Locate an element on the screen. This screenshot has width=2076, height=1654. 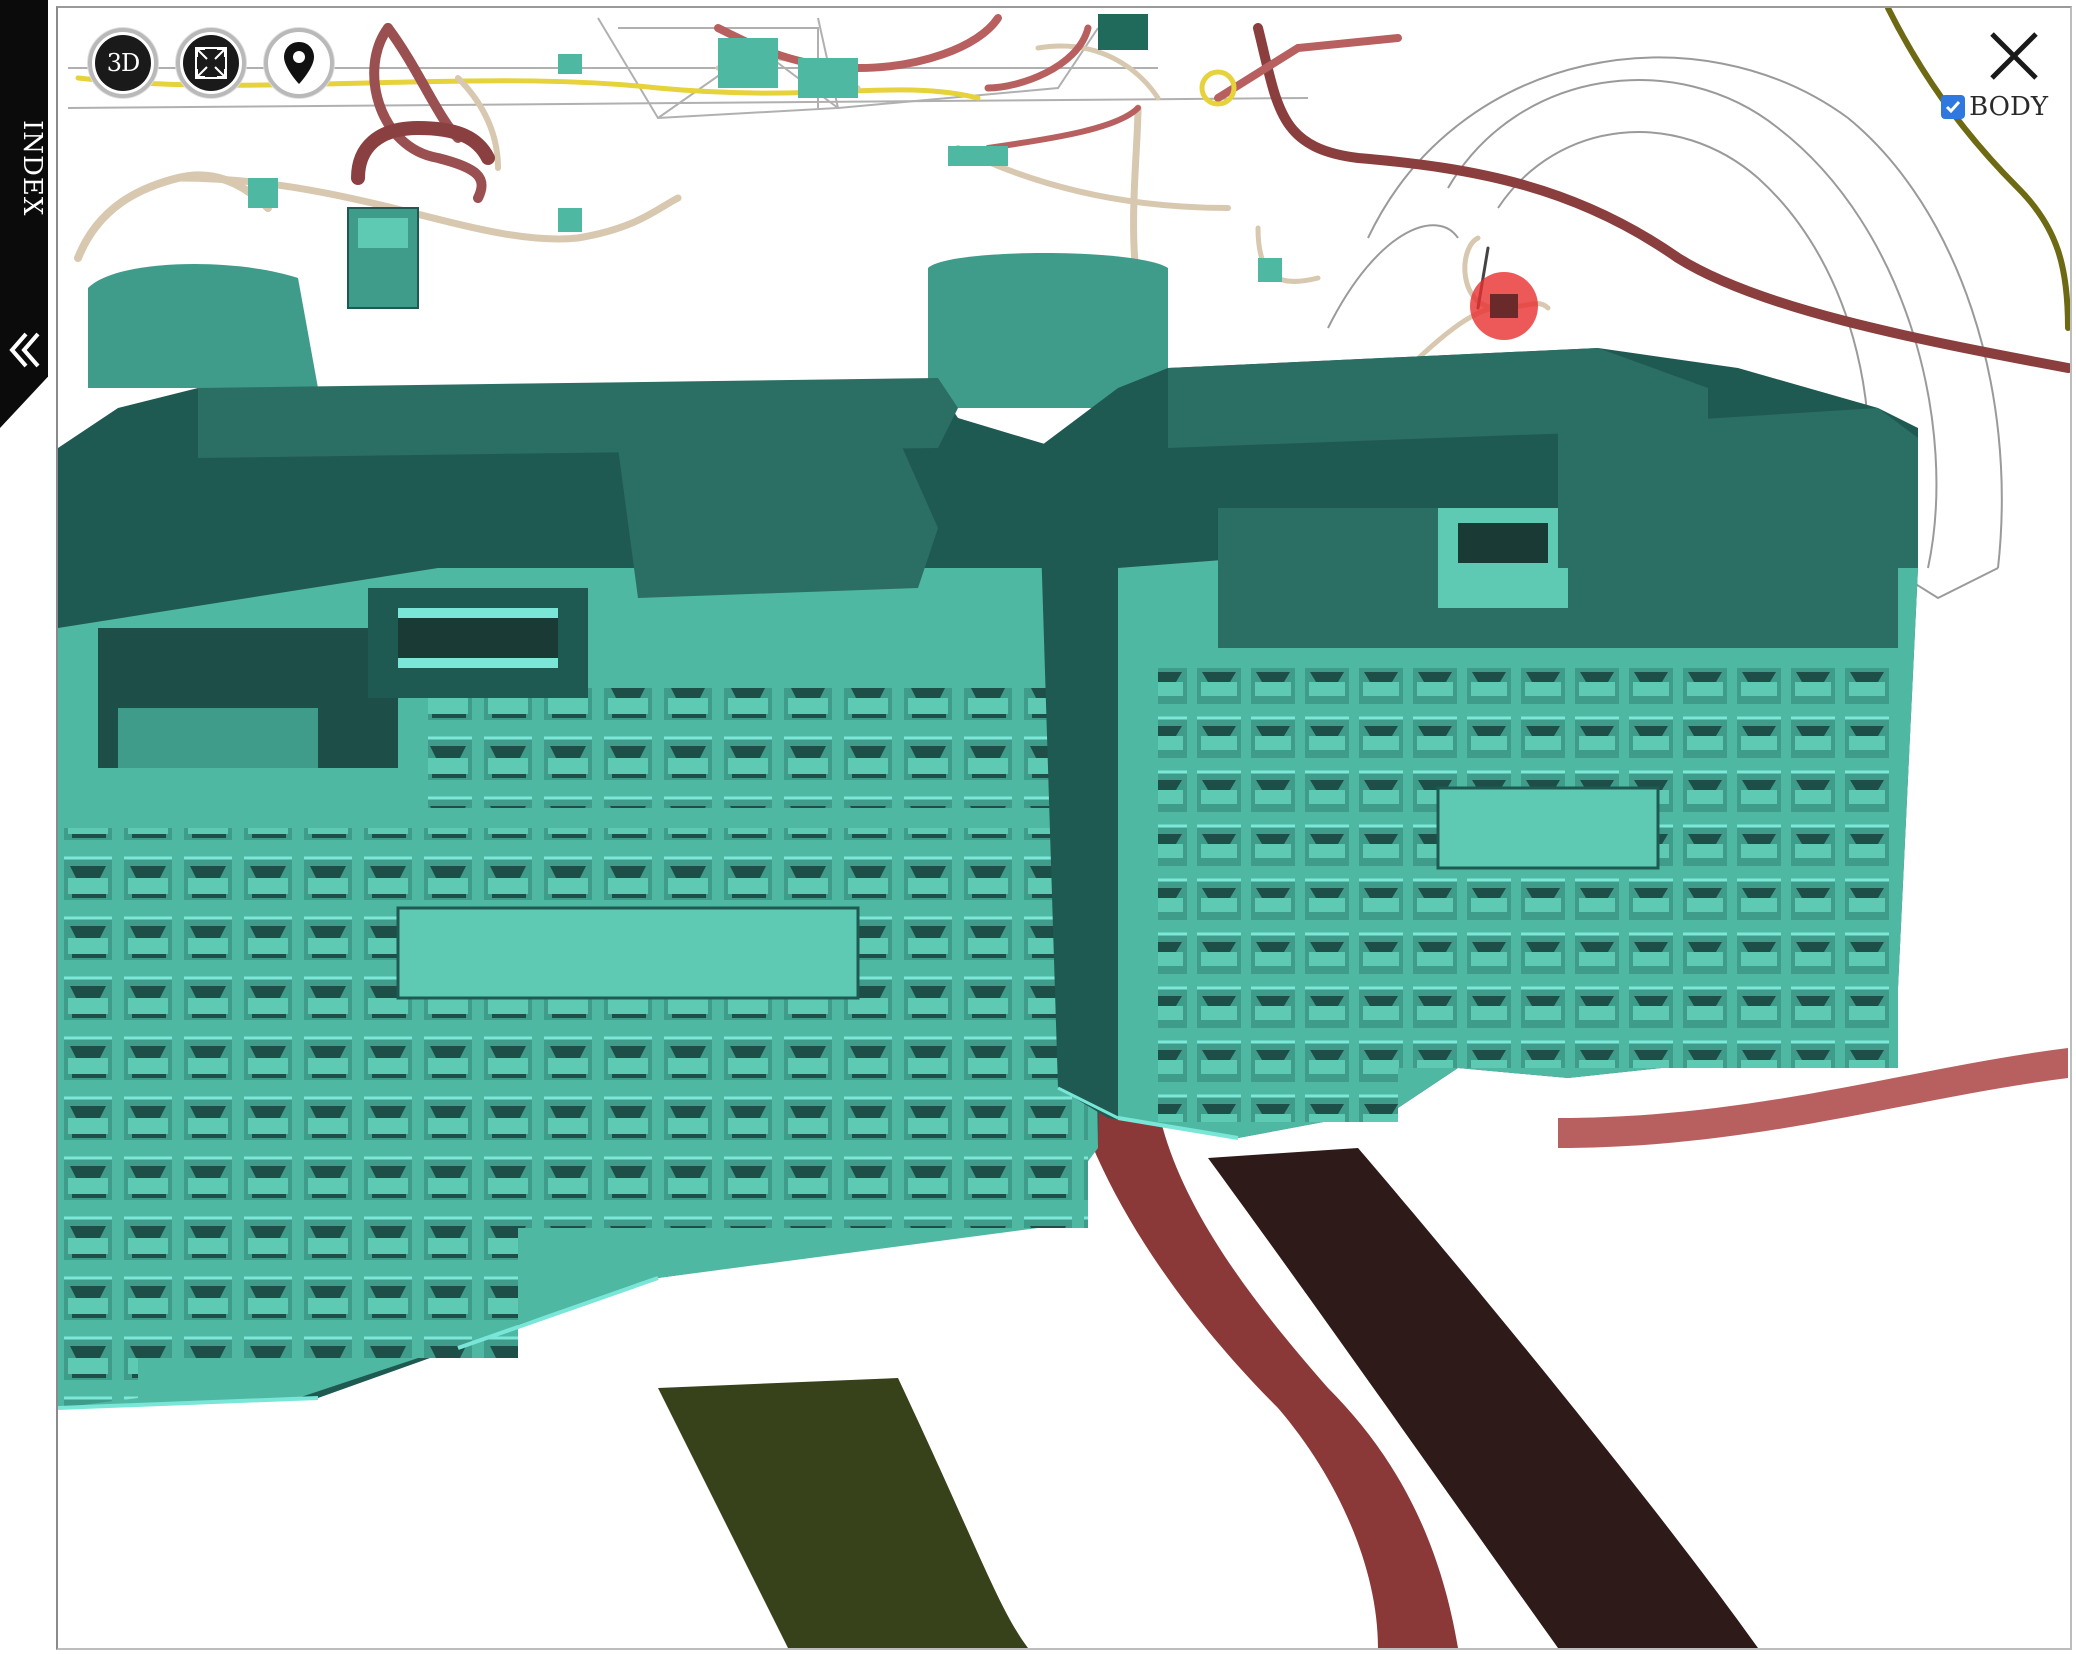
double-chevron-left-icon is located at coordinates (24, 350).